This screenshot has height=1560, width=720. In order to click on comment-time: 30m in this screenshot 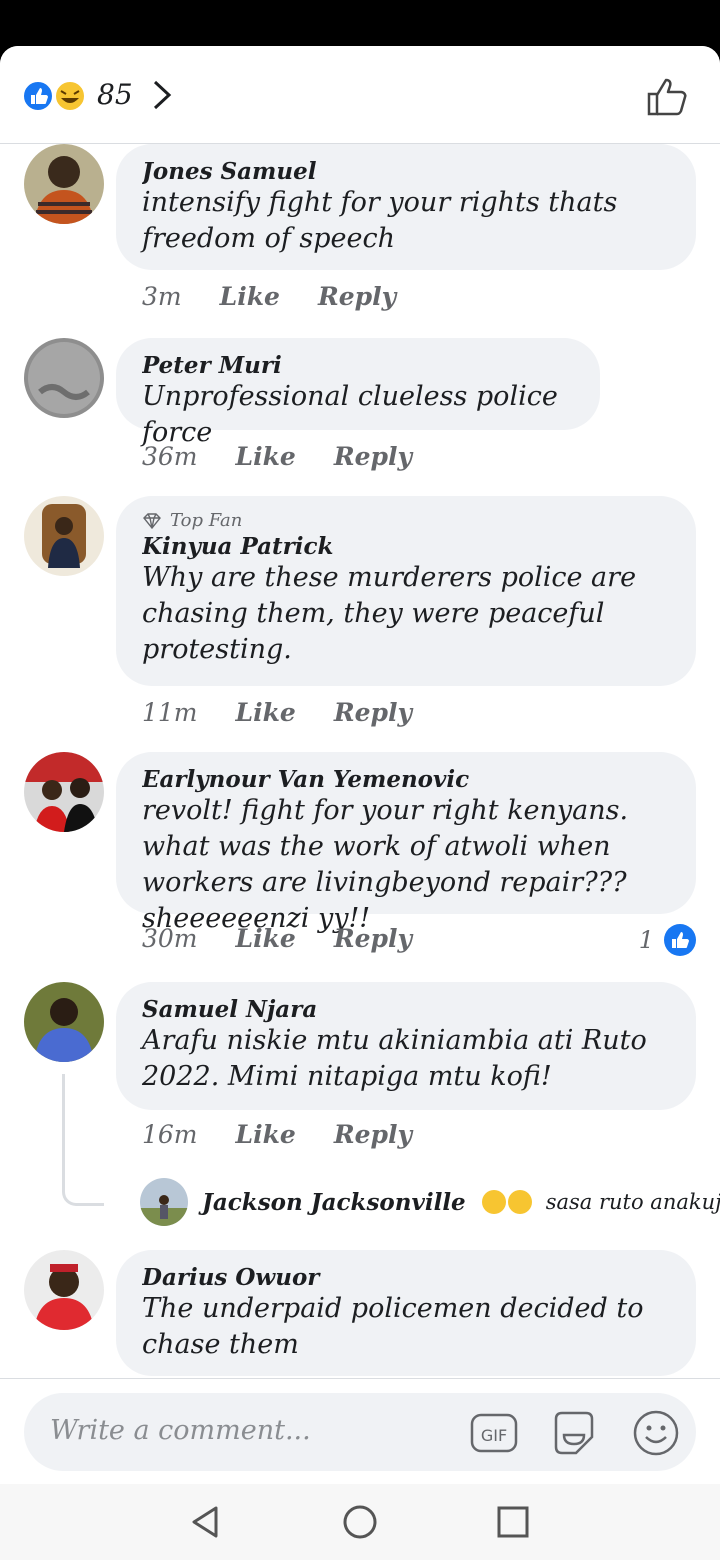, I will do `click(170, 938)`.